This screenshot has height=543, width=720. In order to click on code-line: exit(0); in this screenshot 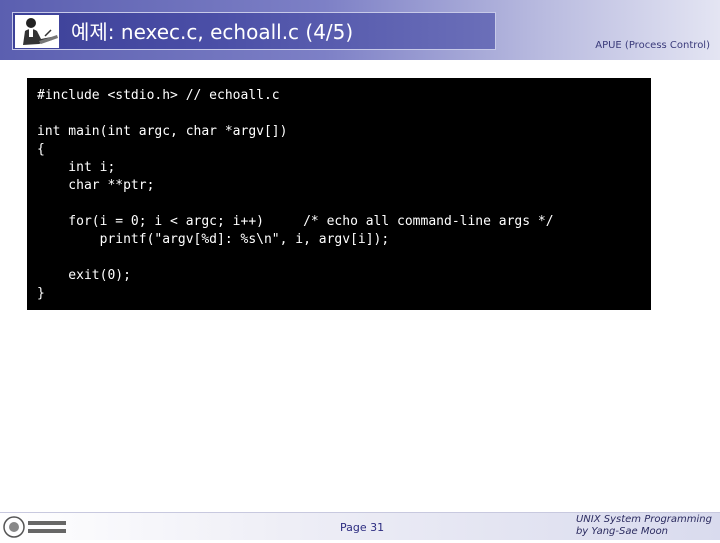, I will do `click(84, 275)`.